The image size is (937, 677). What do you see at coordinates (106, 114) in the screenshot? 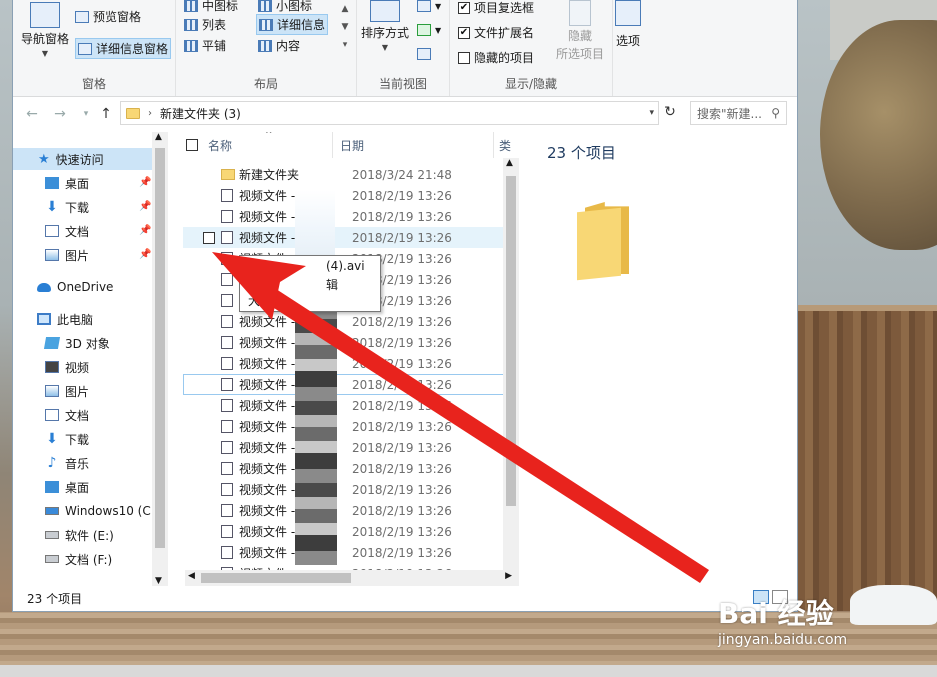
I see `up-arrow-icon: ↑` at bounding box center [106, 114].